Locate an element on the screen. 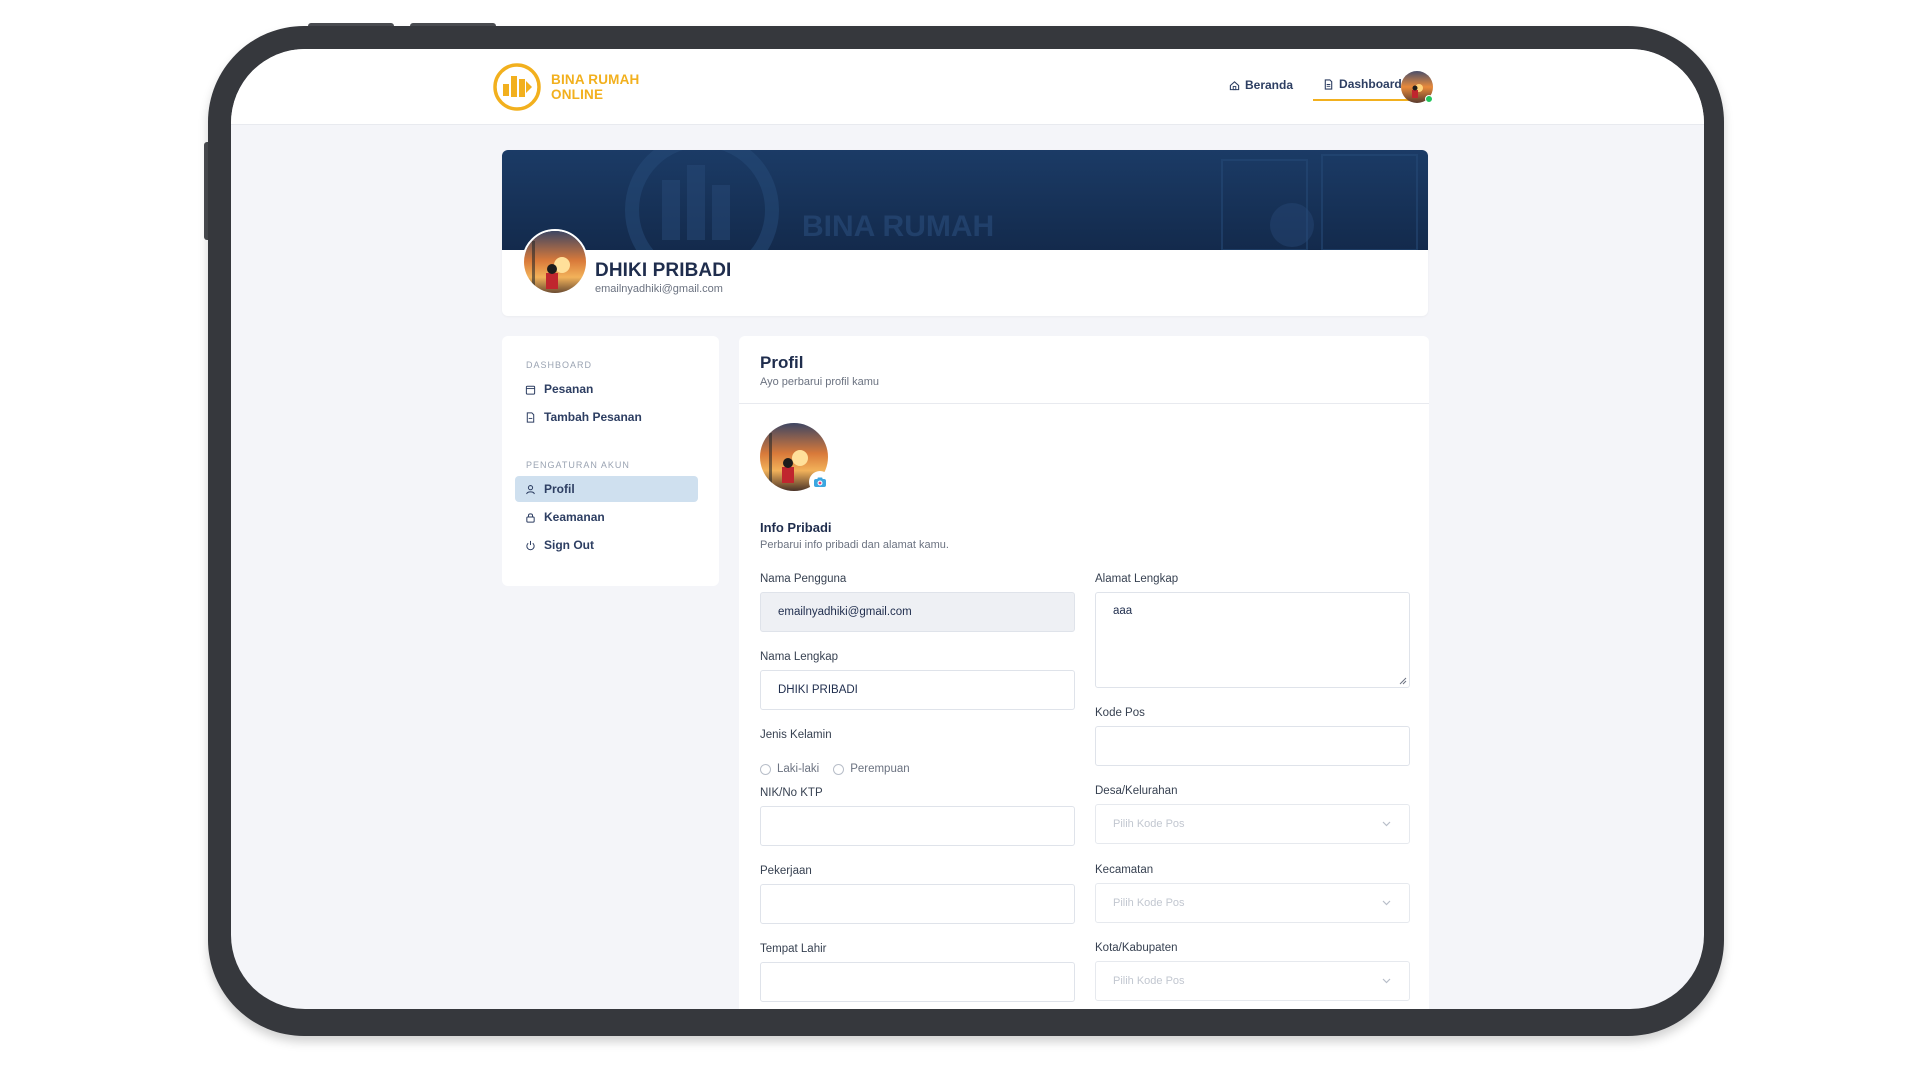 The height and width of the screenshot is (1080, 1920). brand-text: BINA RUMAH ONLINE is located at coordinates (595, 87).